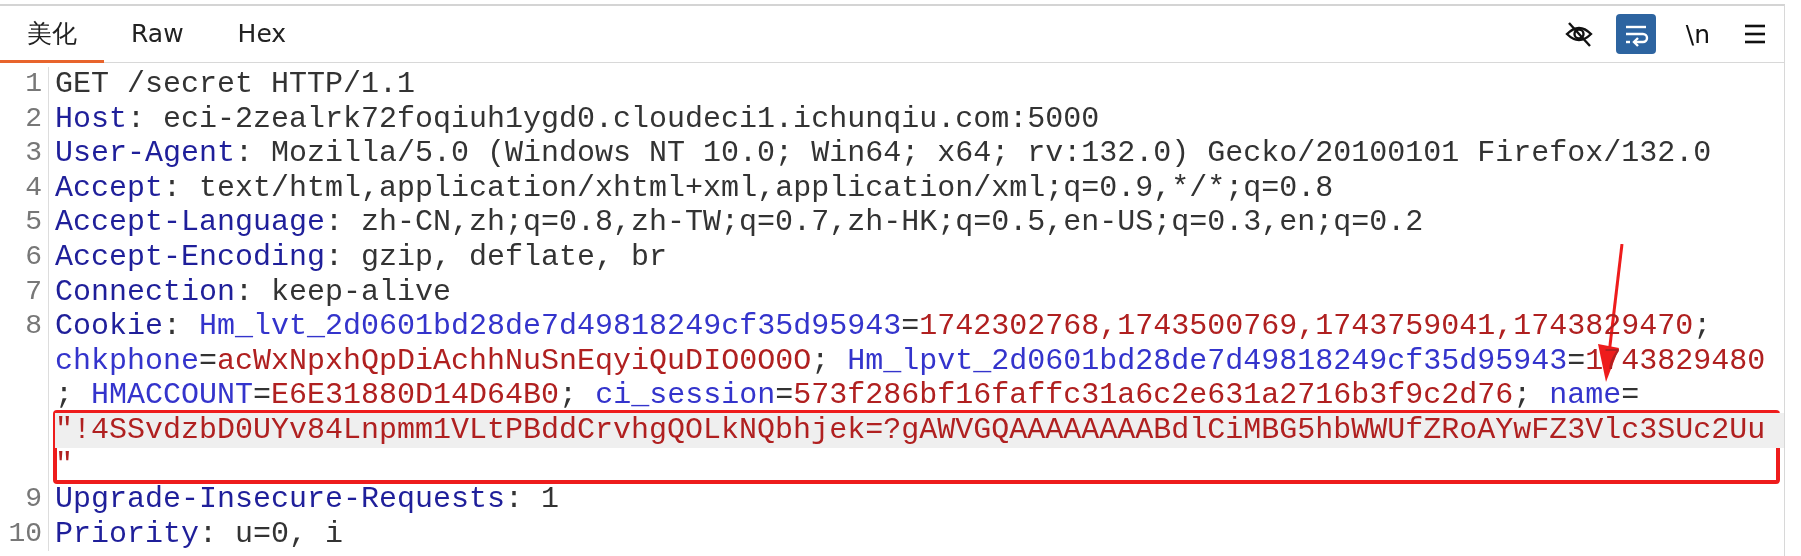 The height and width of the screenshot is (556, 1801). What do you see at coordinates (24, 257) in the screenshot?
I see `line-number: 6` at bounding box center [24, 257].